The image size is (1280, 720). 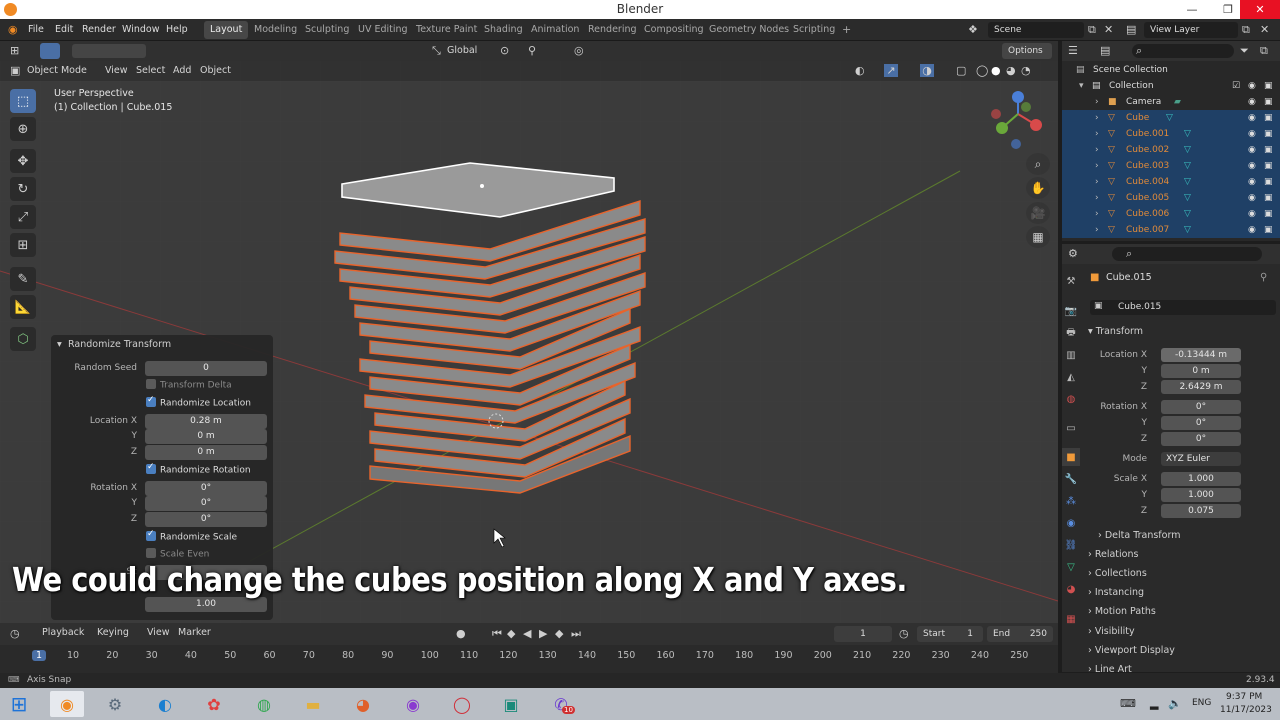 What do you see at coordinates (1171, 182) in the screenshot?
I see `outliner-row-cube-004: › ▽ Cube.004 ▽ ◉ ▣` at bounding box center [1171, 182].